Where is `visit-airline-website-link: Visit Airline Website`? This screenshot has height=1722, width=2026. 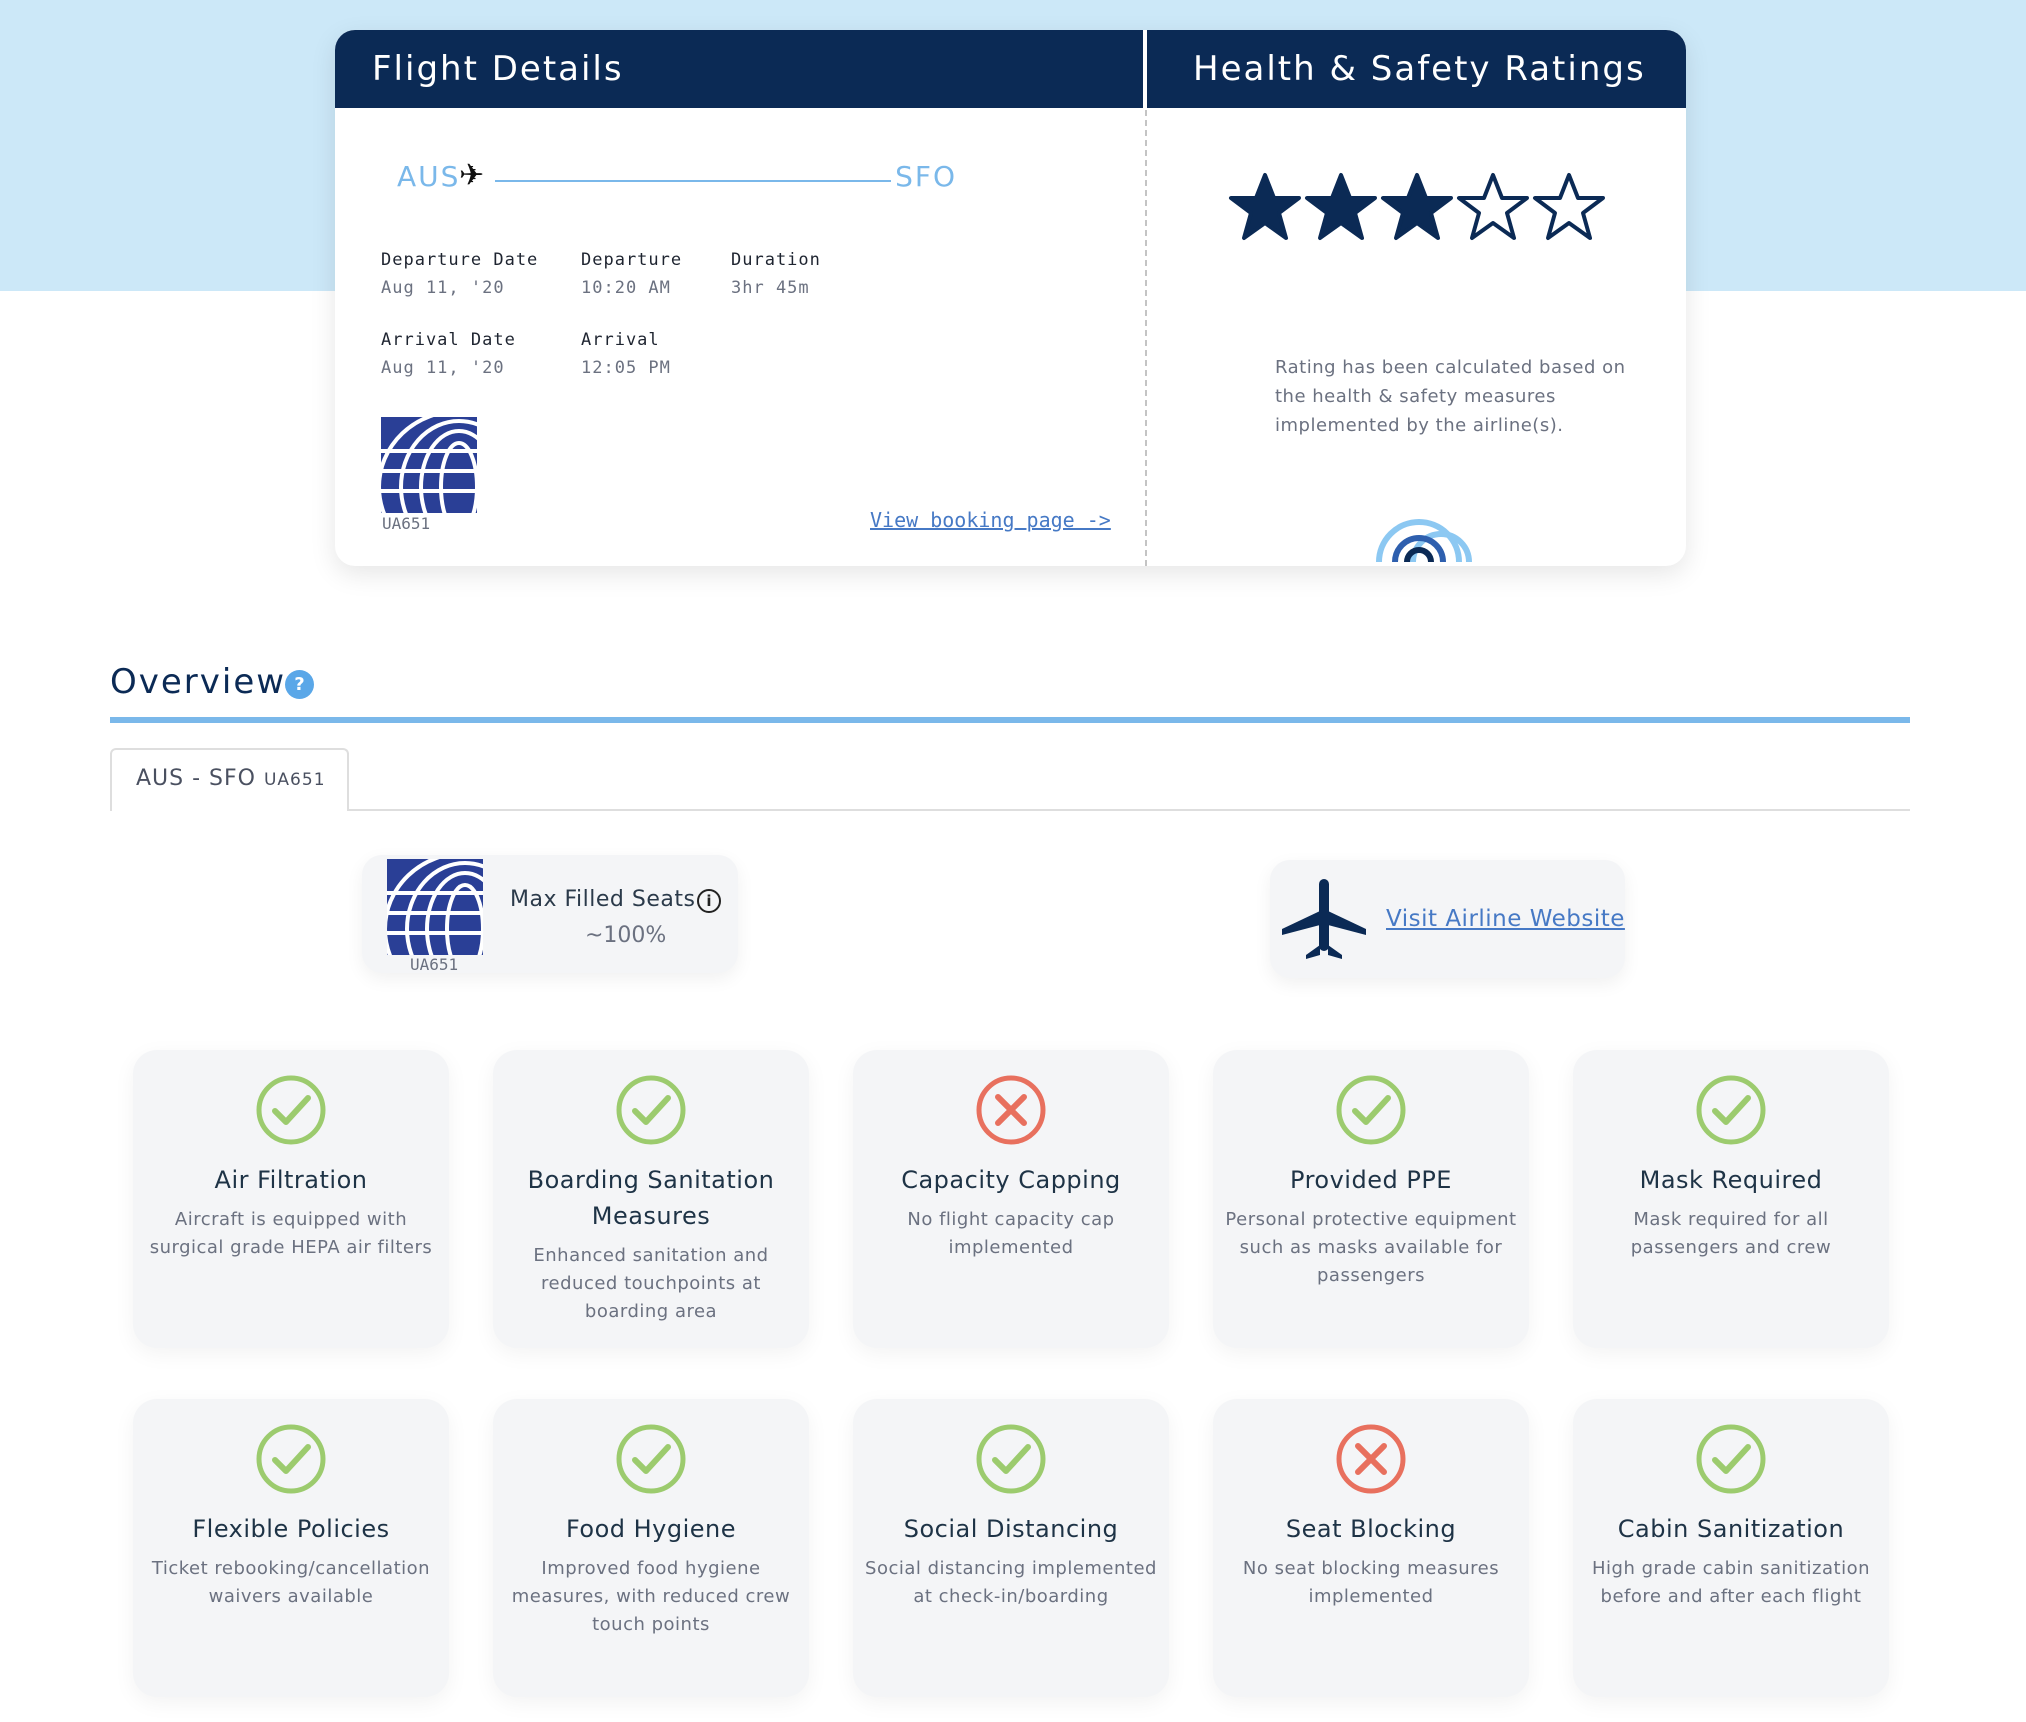
visit-airline-website-link: Visit Airline Website is located at coordinates (1505, 919).